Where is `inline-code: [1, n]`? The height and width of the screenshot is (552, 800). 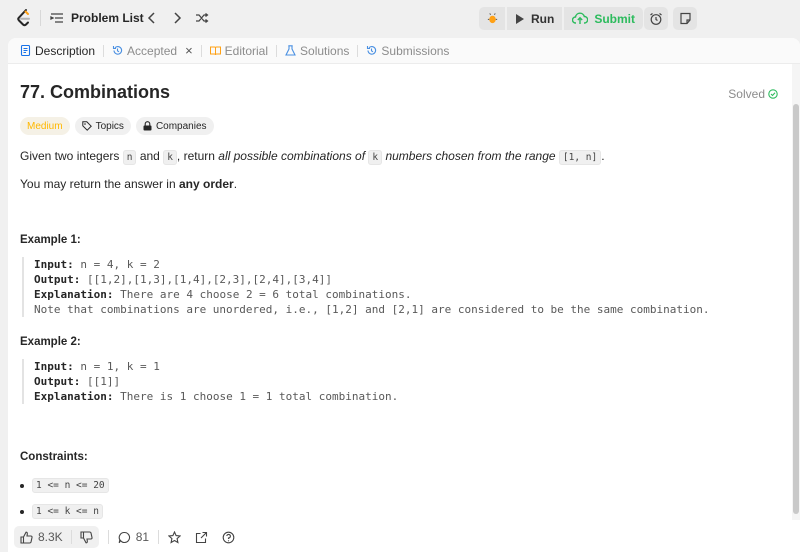
inline-code: [1, n] is located at coordinates (580, 157).